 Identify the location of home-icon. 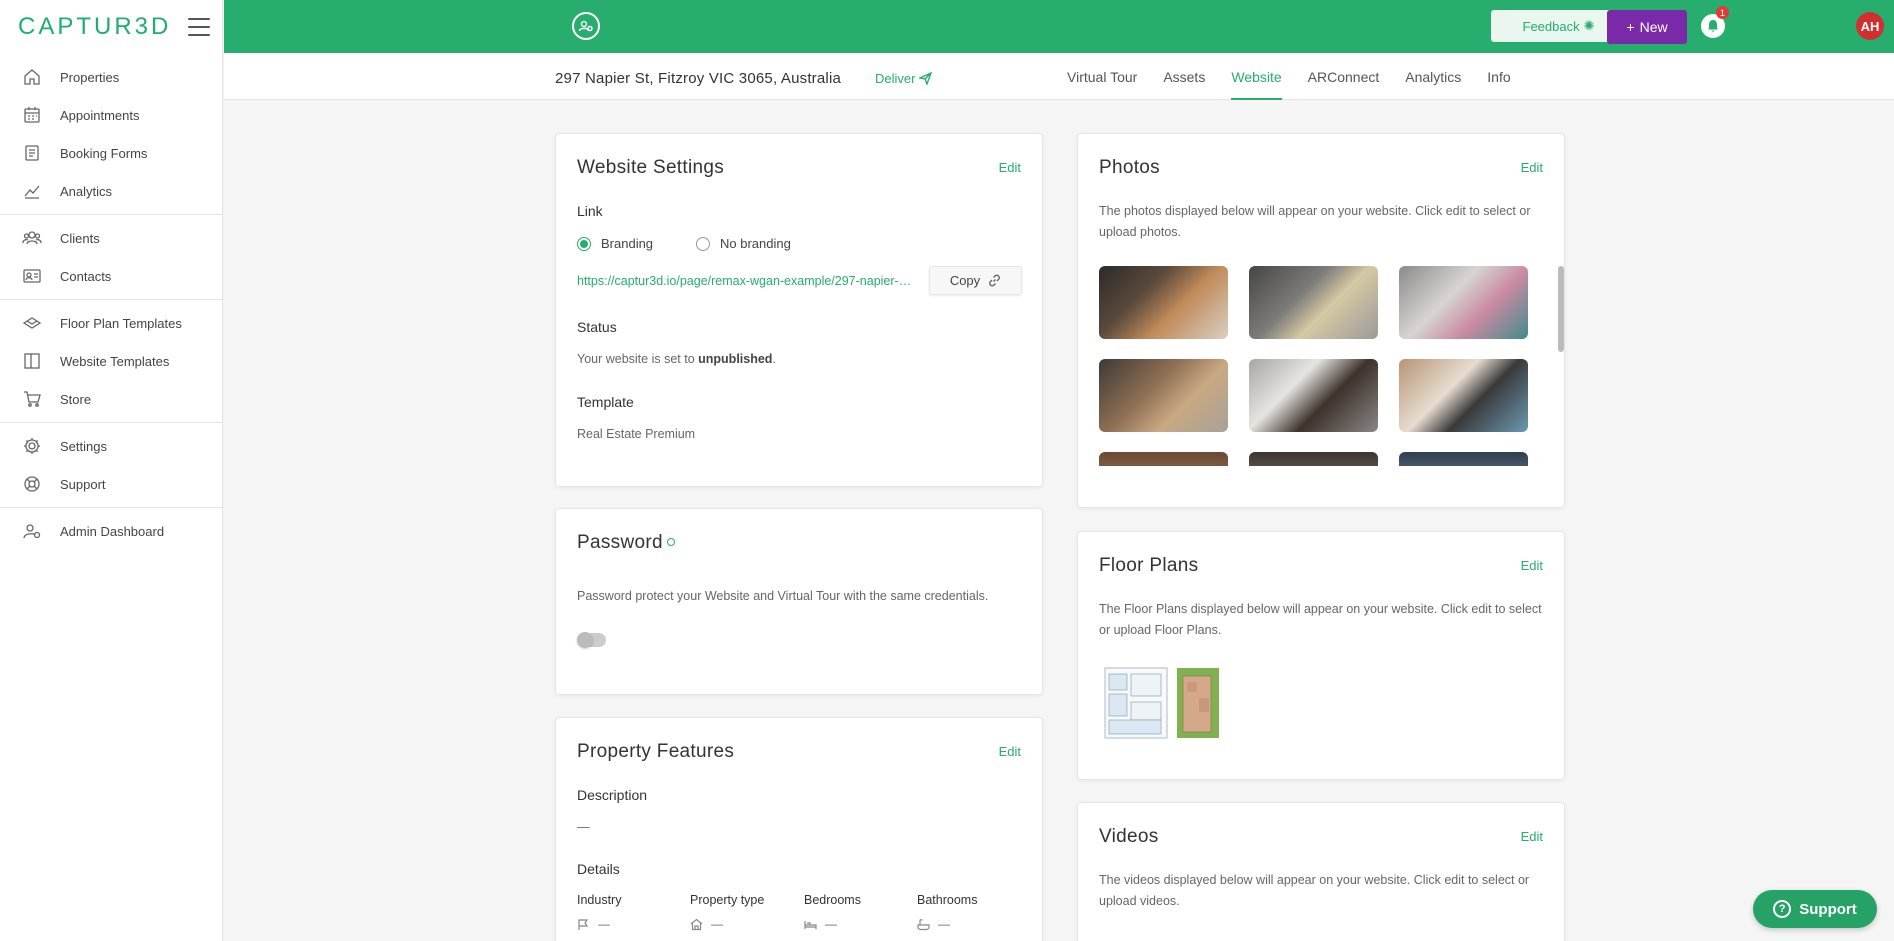
(32, 77).